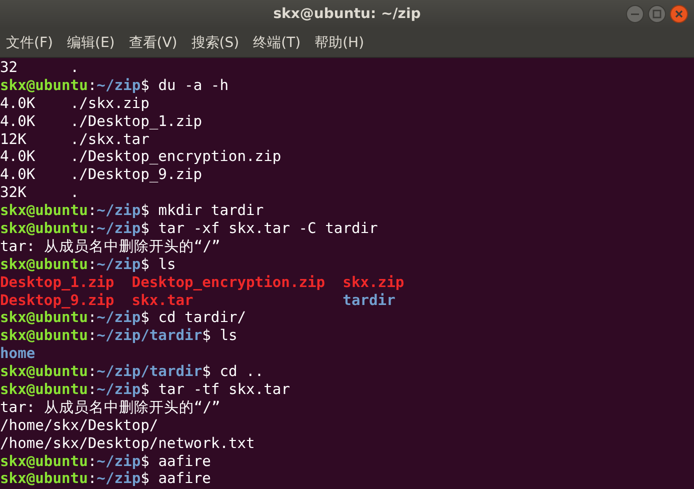  What do you see at coordinates (229, 283) in the screenshot?
I see `file-name: Desktop_encryption.zip` at bounding box center [229, 283].